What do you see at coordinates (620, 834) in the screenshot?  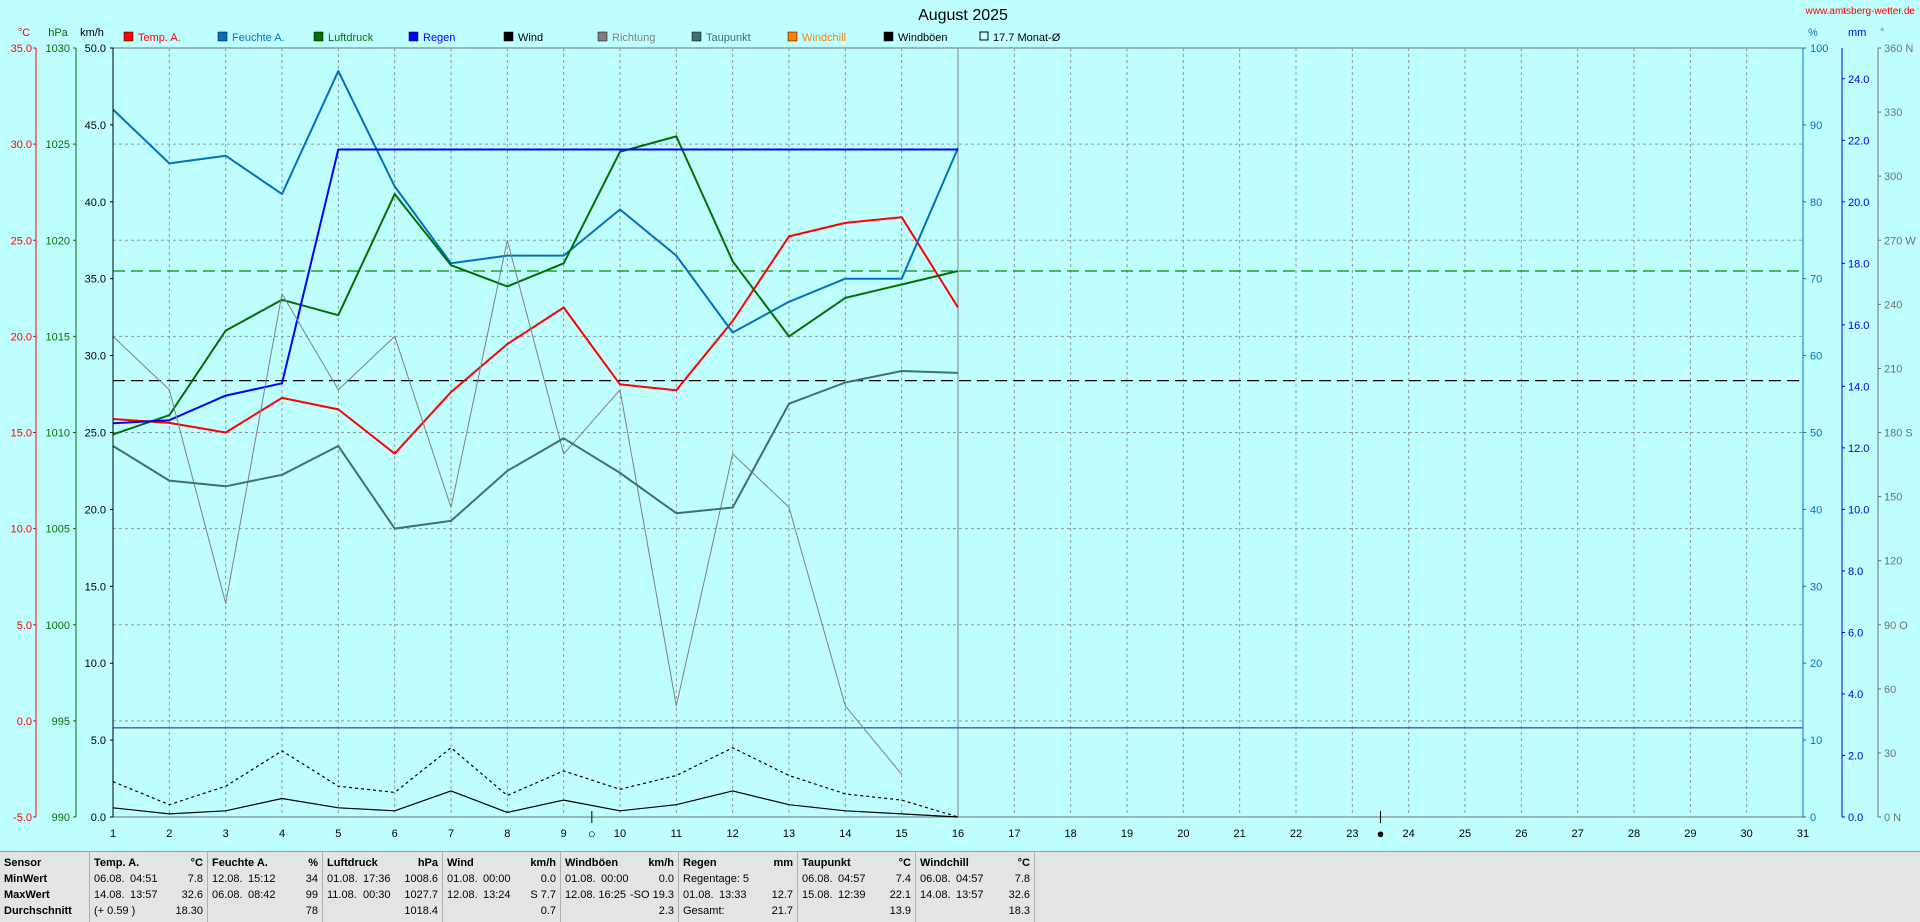 I see `x-tick-label: 10` at bounding box center [620, 834].